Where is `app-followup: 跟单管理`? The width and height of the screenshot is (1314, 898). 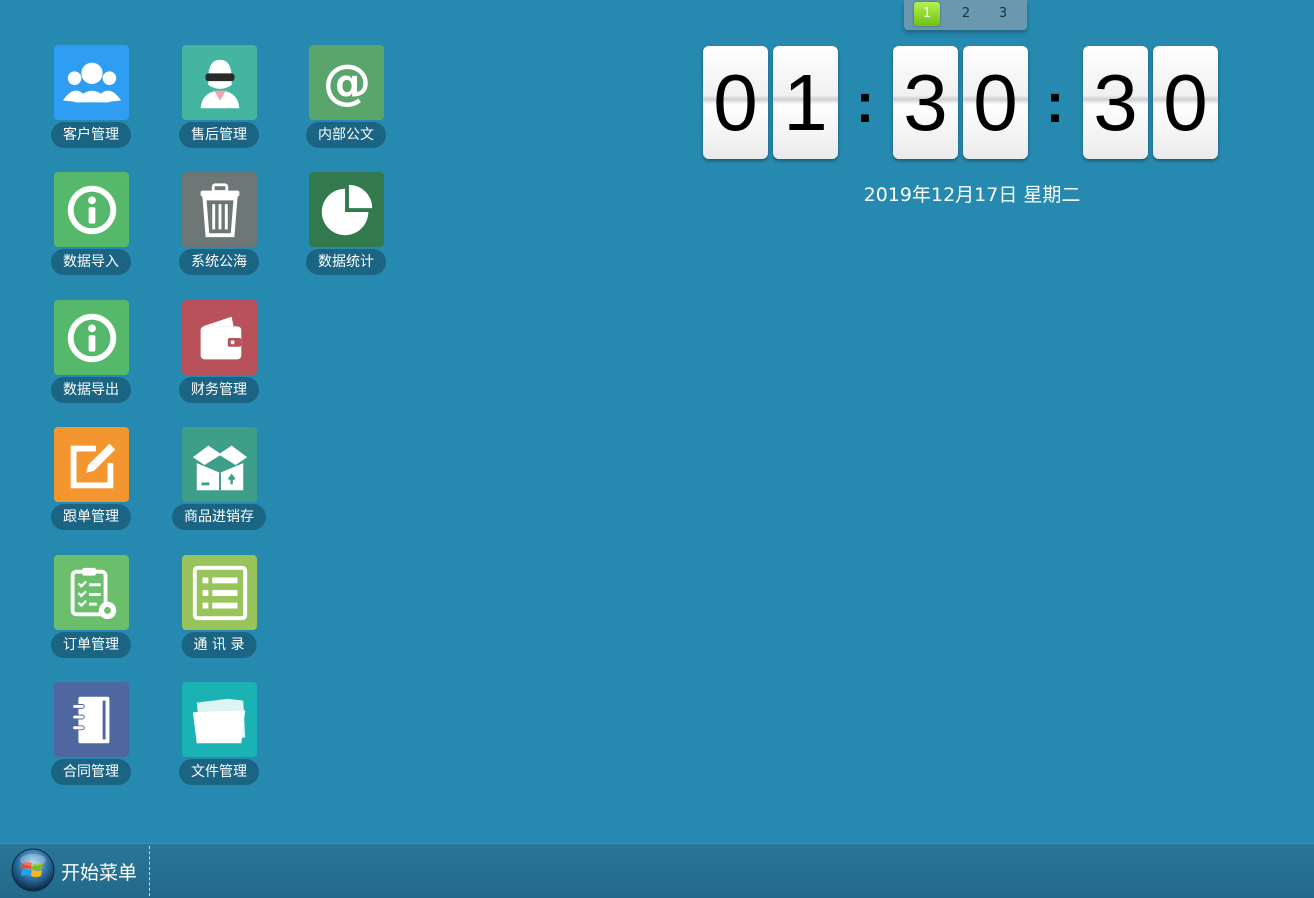 app-followup: 跟单管理 is located at coordinates (91, 482).